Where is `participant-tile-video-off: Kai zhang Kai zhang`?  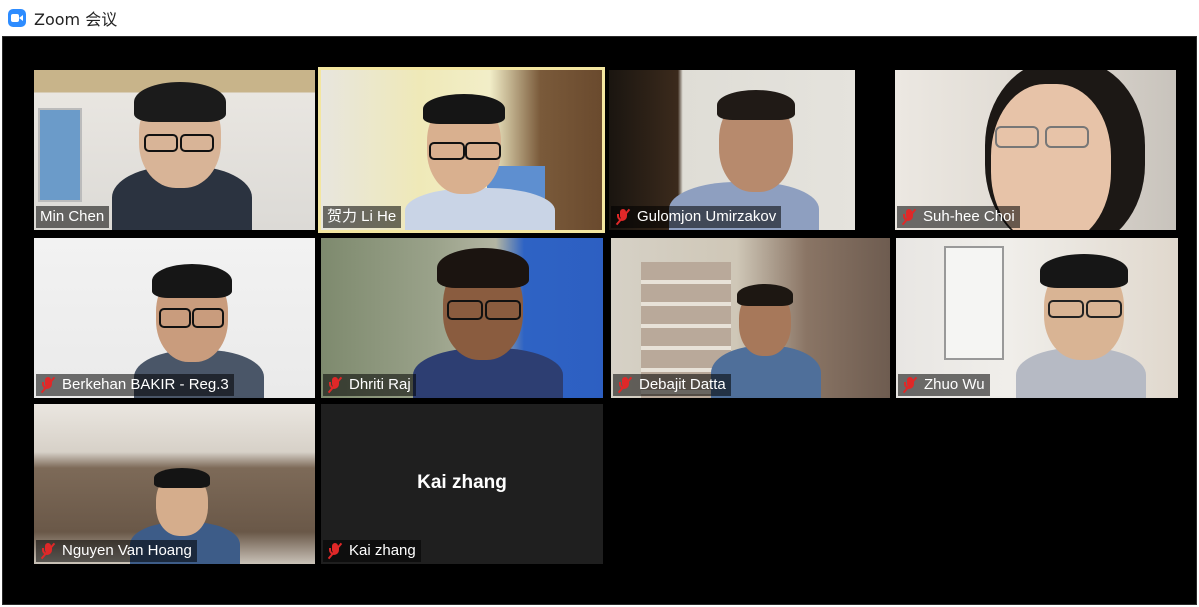
participant-tile-video-off: Kai zhang Kai zhang is located at coordinates (462, 484).